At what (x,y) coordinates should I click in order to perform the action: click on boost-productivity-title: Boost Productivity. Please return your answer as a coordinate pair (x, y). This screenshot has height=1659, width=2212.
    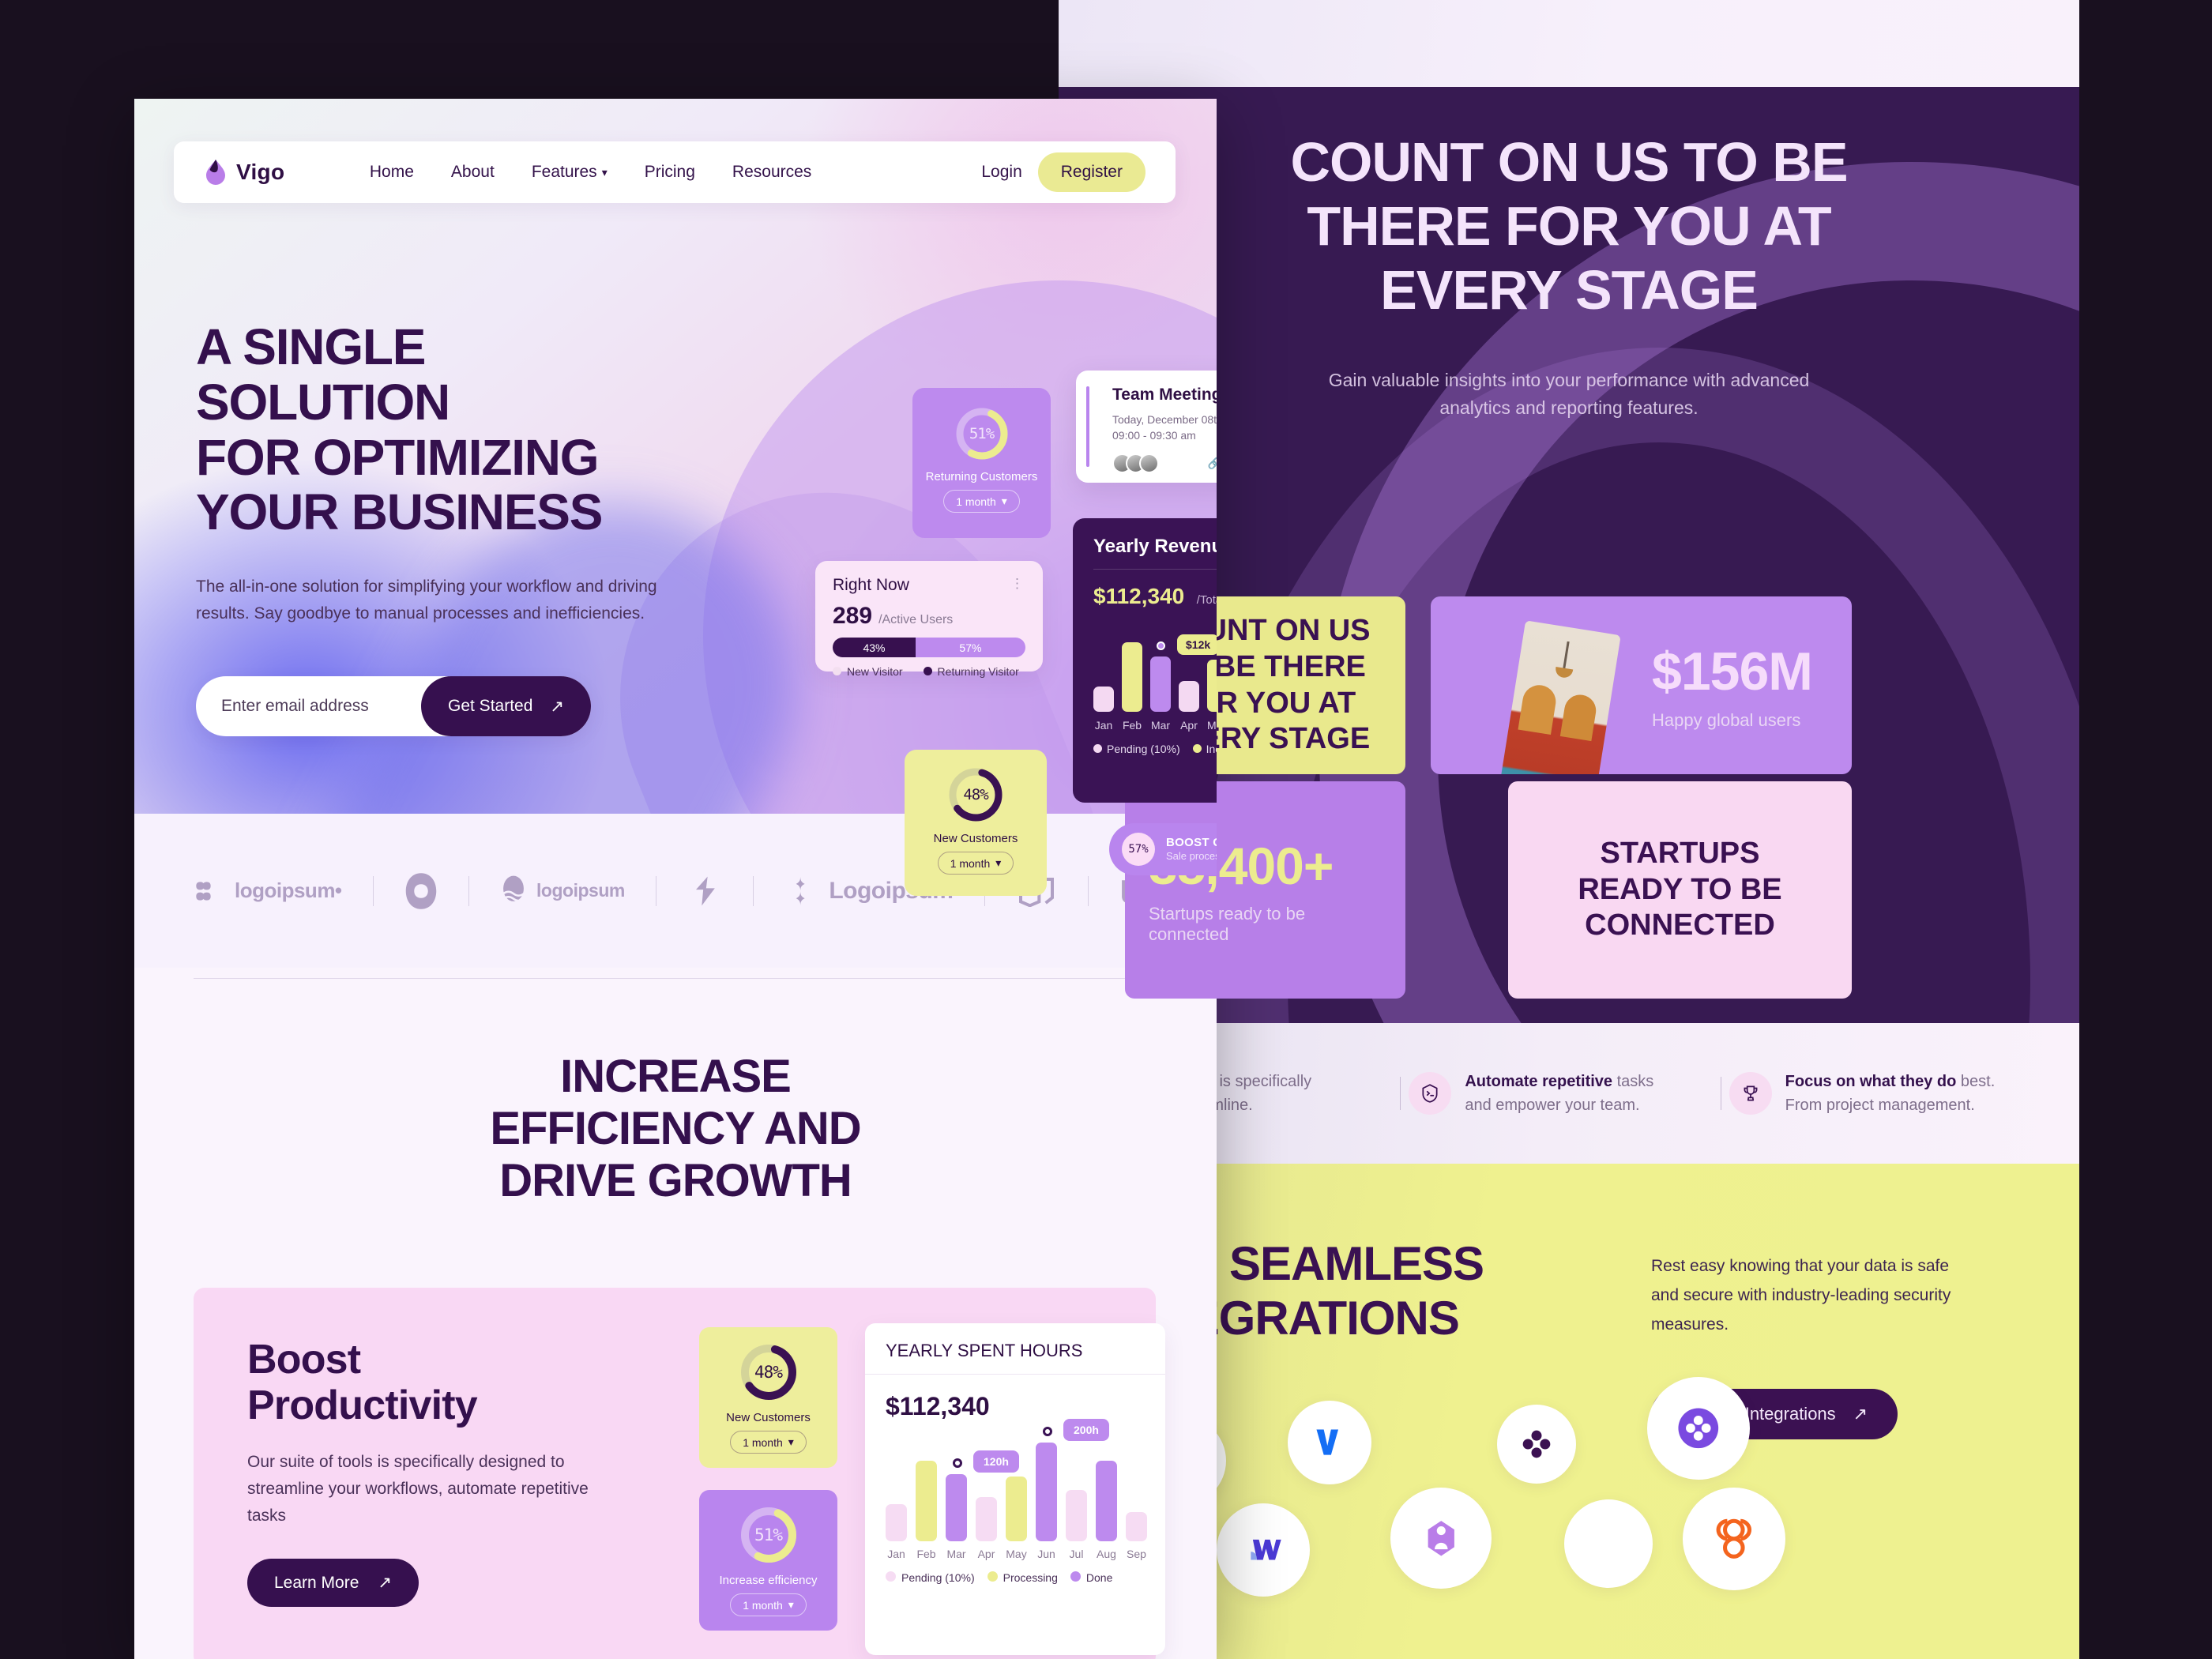
    Looking at the image, I should click on (453, 1383).